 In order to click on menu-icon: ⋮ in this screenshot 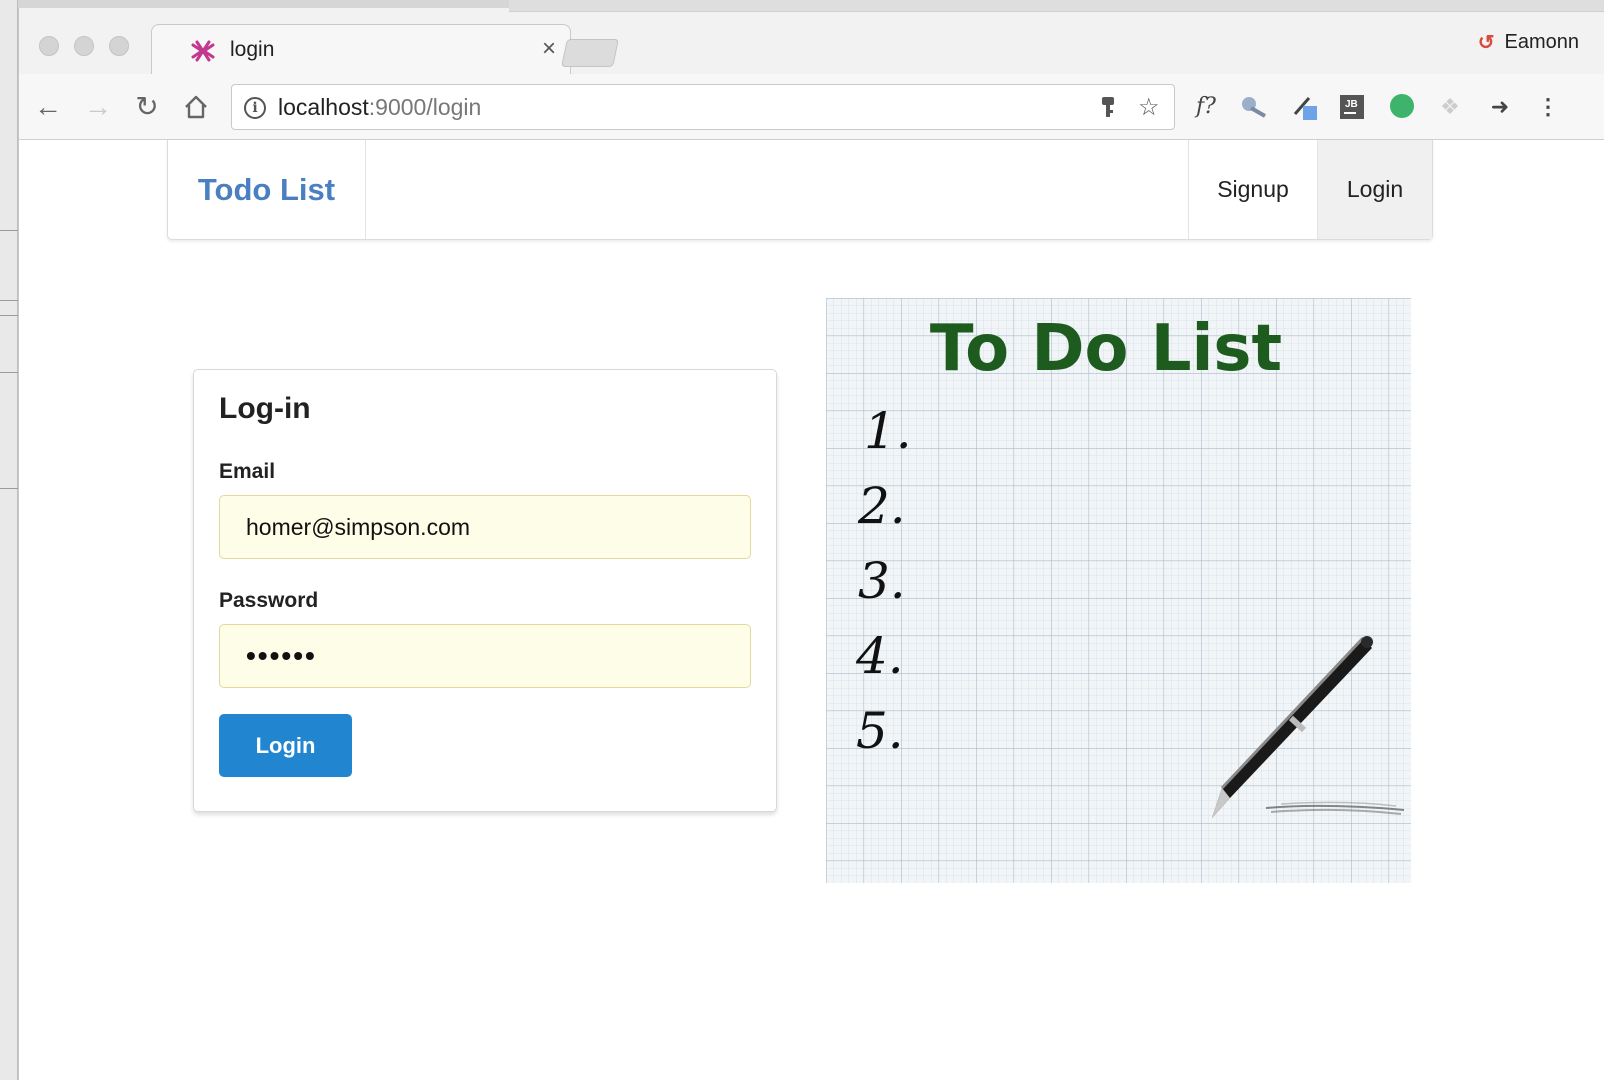, I will do `click(1548, 107)`.